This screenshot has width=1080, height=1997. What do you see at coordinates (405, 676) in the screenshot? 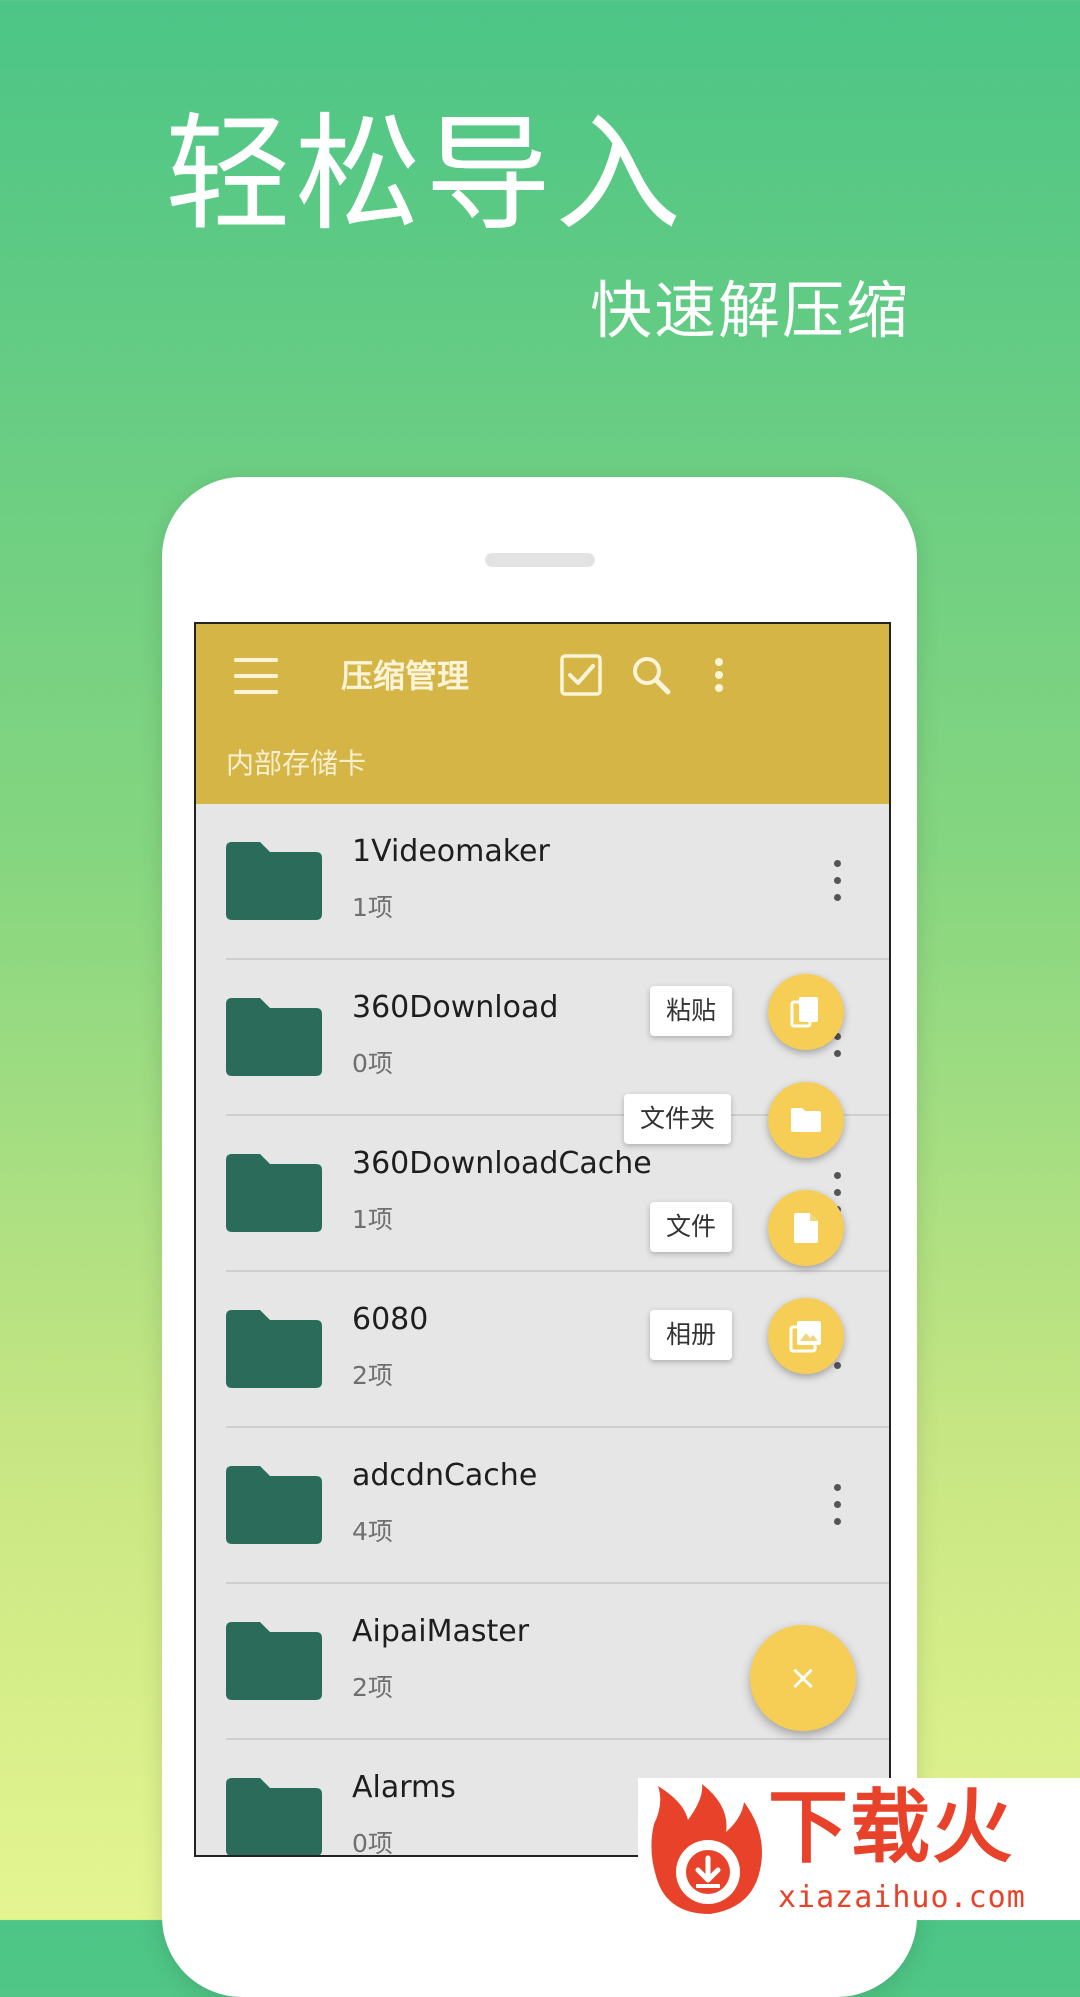
I see `app-title: 压缩管理` at bounding box center [405, 676].